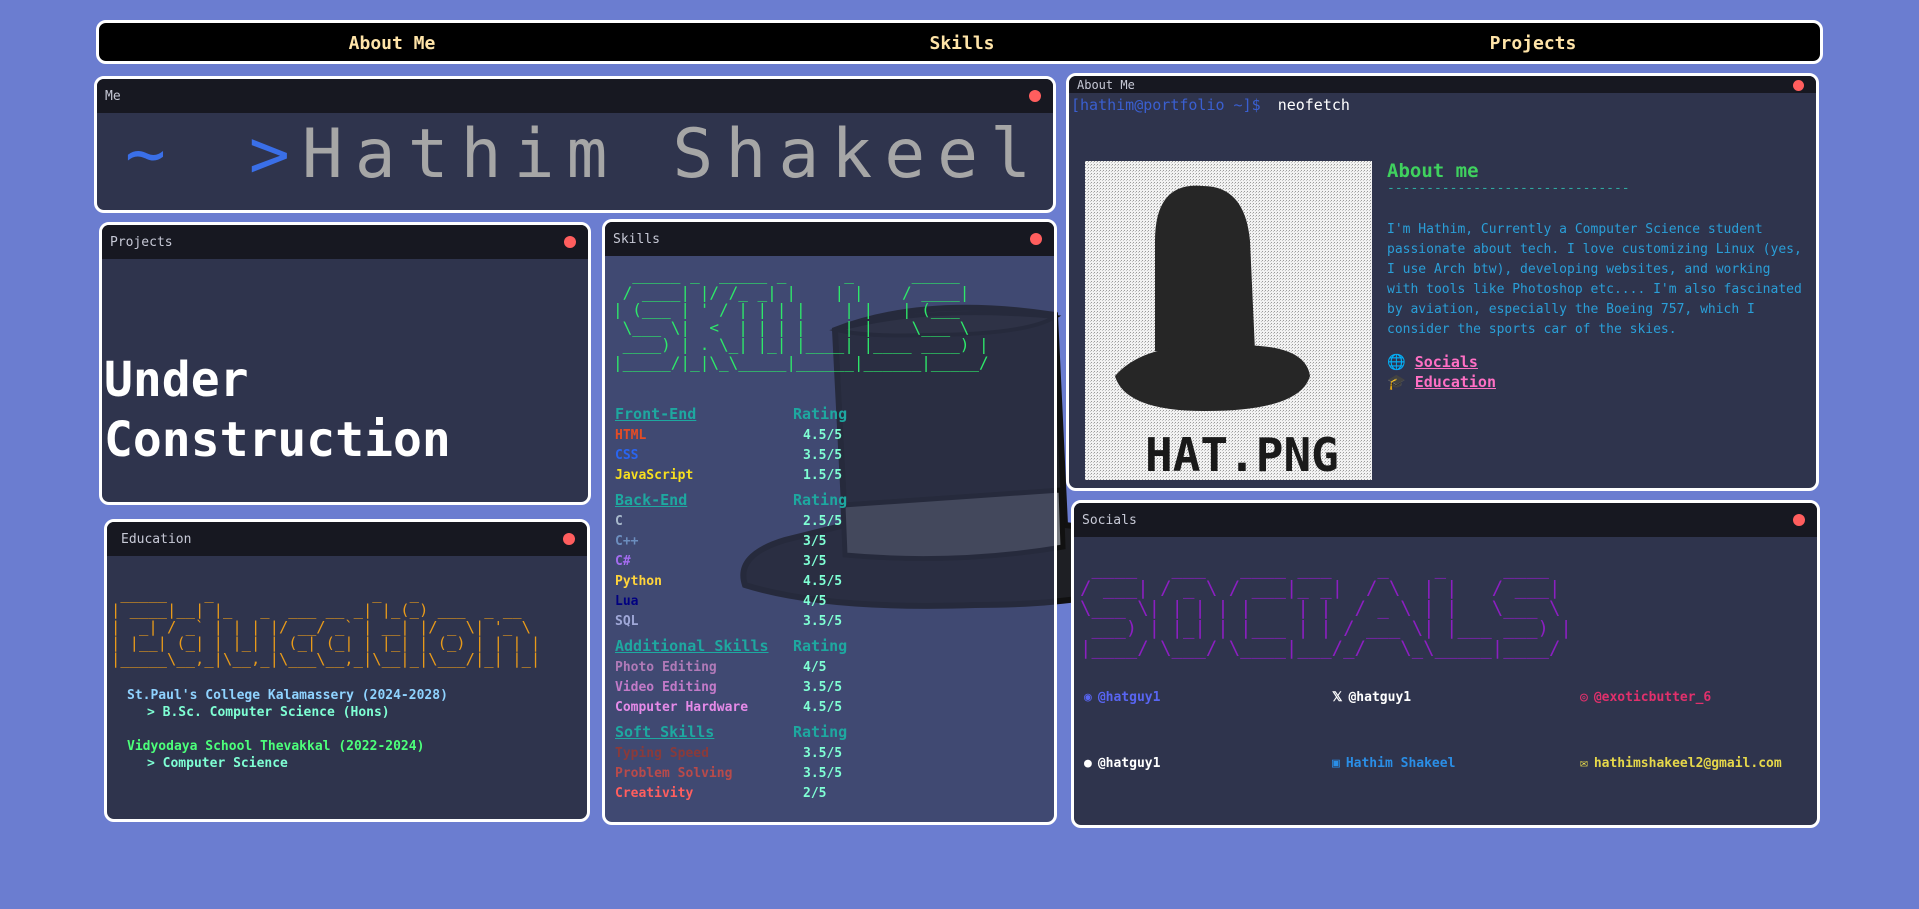 Image resolution: width=1919 pixels, height=909 pixels. I want to click on nav-skills: Skills, so click(961, 43).